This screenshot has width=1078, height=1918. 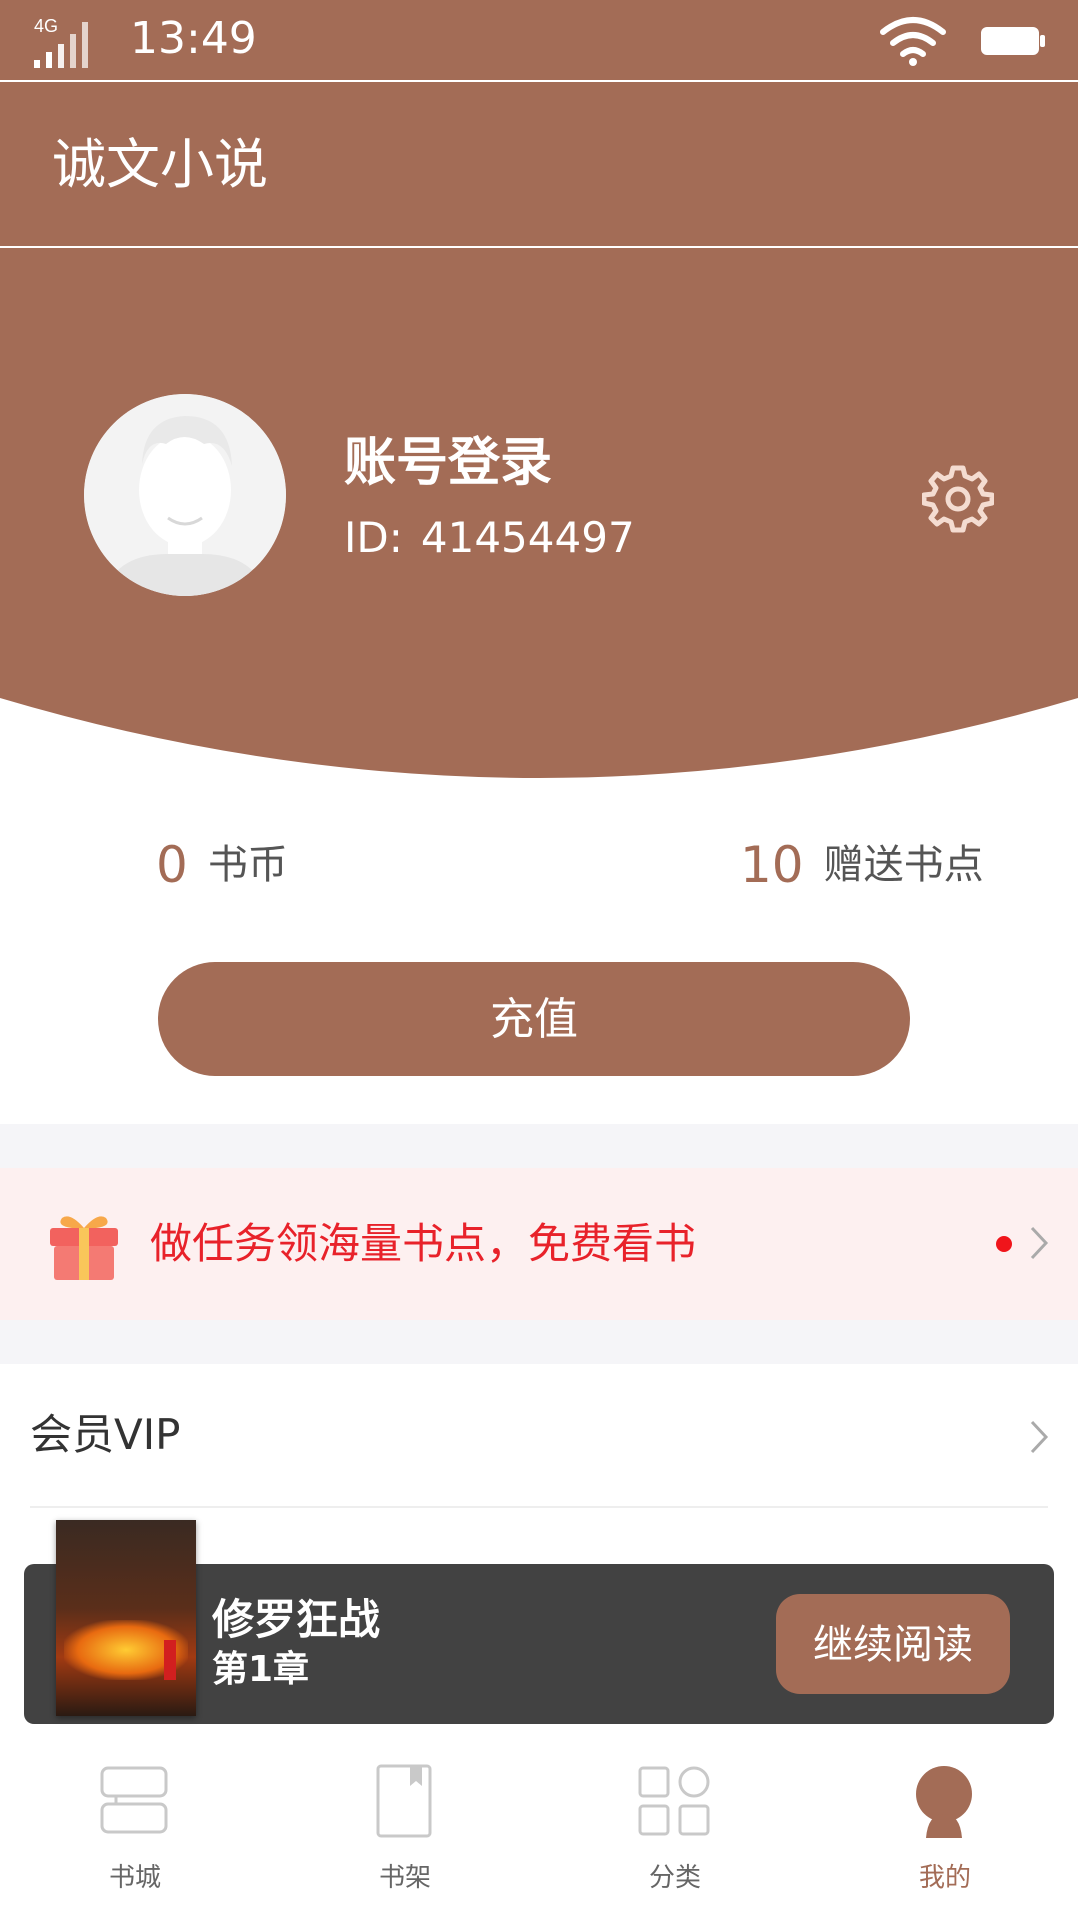 What do you see at coordinates (373, 537) in the screenshot?
I see `user-id-label: ID:` at bounding box center [373, 537].